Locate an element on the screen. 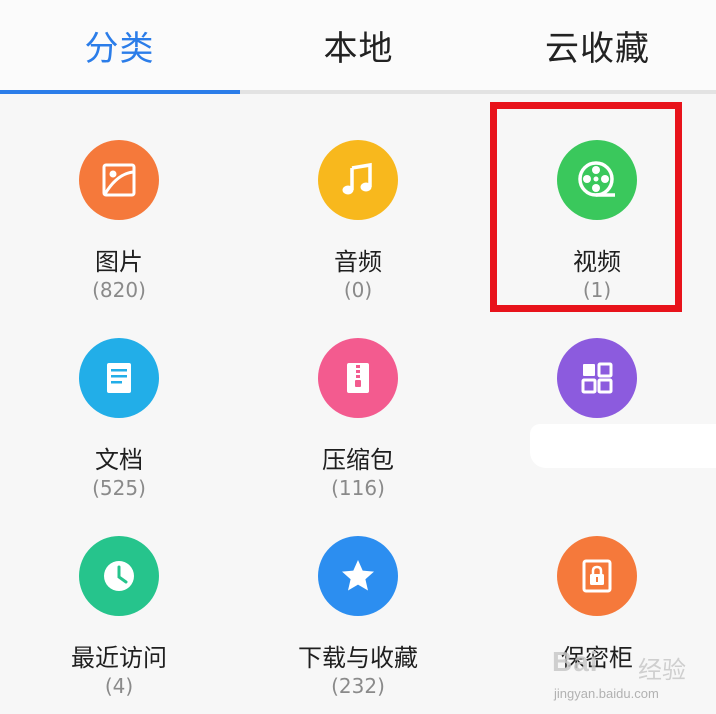 The image size is (716, 714). tab-local: 本地 is located at coordinates (358, 45).